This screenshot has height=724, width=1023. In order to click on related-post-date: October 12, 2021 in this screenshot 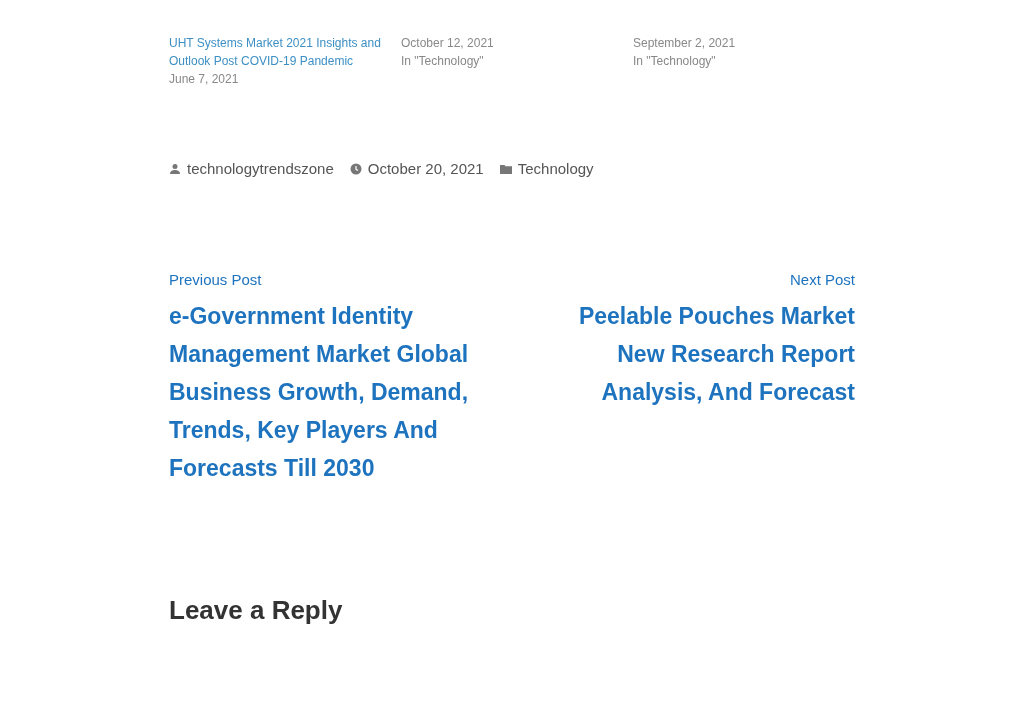, I will do `click(447, 43)`.